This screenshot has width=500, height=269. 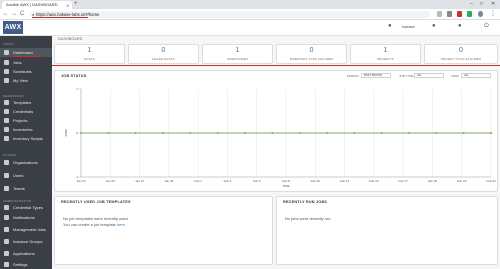 I want to click on extension-icon, so click(x=449, y=14).